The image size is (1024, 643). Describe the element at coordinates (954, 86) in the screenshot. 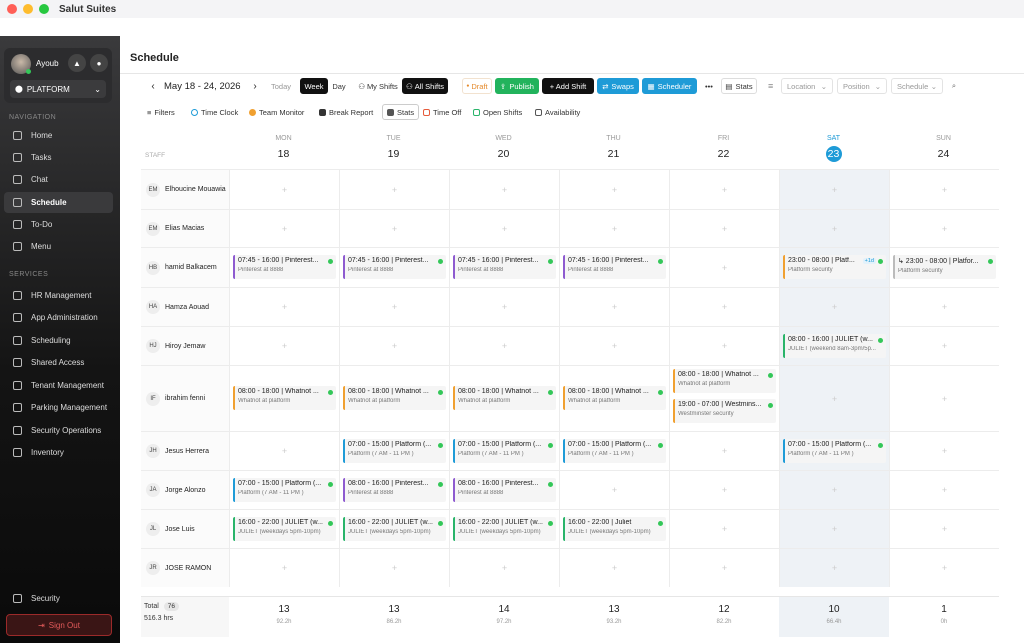

I see `search-icon: ⌕` at that location.